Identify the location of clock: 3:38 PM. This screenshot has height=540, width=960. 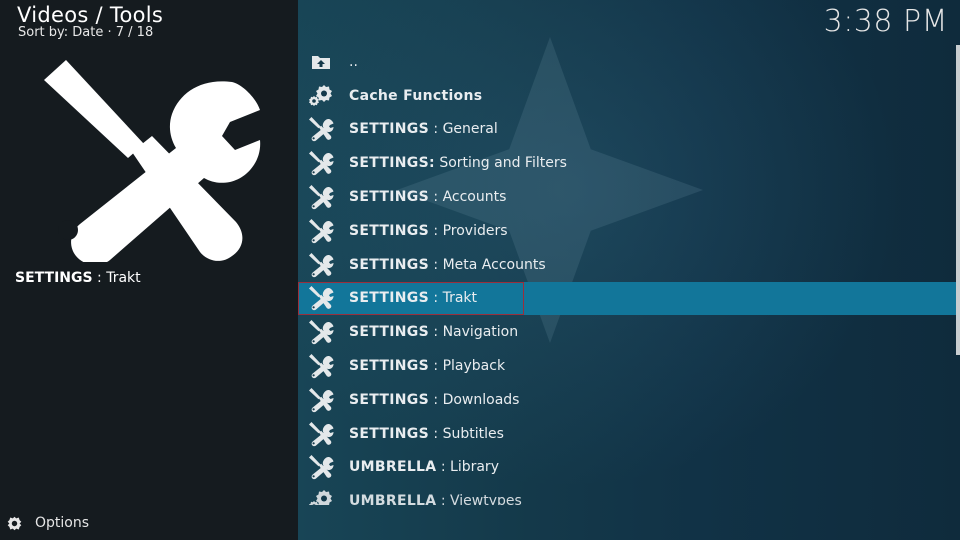
(885, 21).